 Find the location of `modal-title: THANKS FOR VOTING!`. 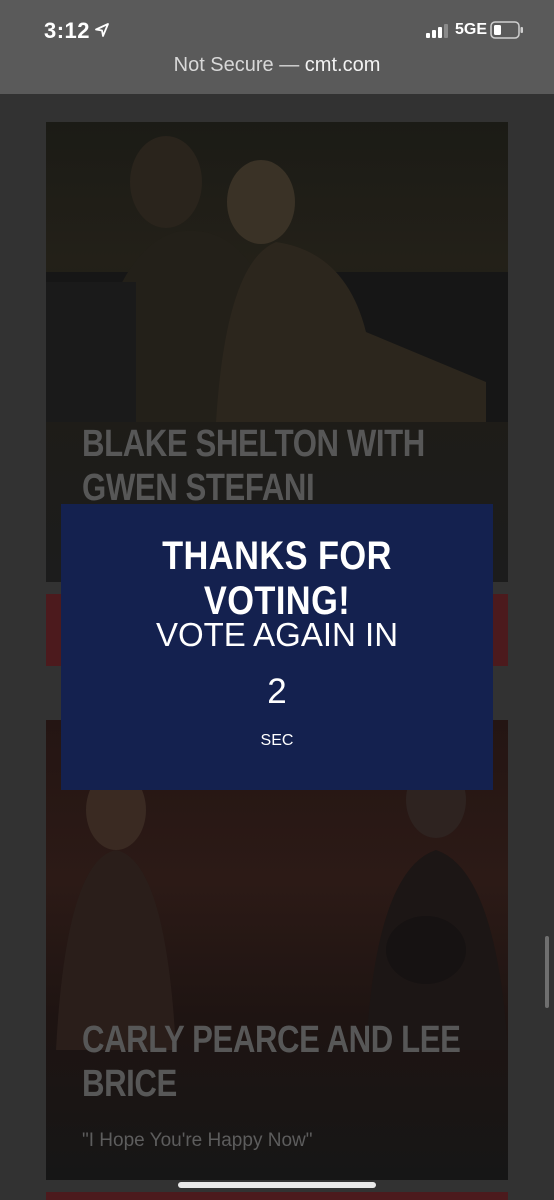

modal-title: THANKS FOR VOTING! is located at coordinates (277, 578).